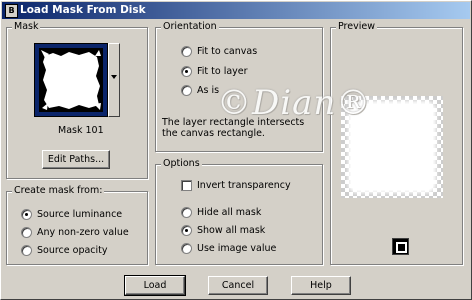 Image resolution: width=472 pixels, height=300 pixels. I want to click on radio-as-is: As is, so click(200, 90).